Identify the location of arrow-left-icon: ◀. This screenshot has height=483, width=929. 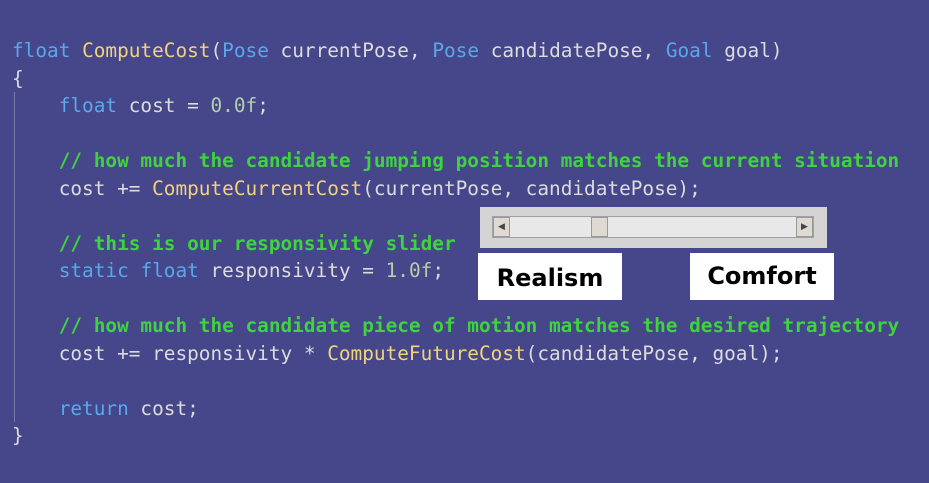
(501, 227).